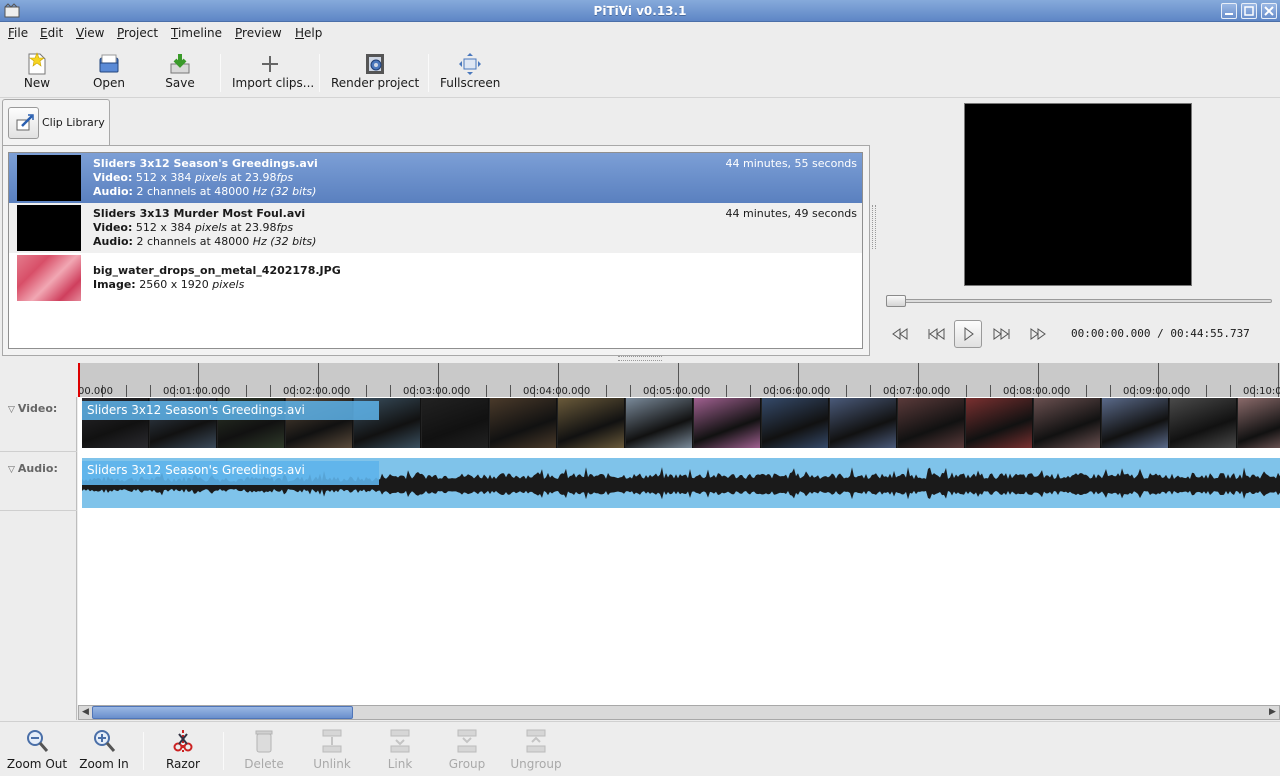  What do you see at coordinates (1272, 712) in the screenshot?
I see `scroll-right-icon: ▶` at bounding box center [1272, 712].